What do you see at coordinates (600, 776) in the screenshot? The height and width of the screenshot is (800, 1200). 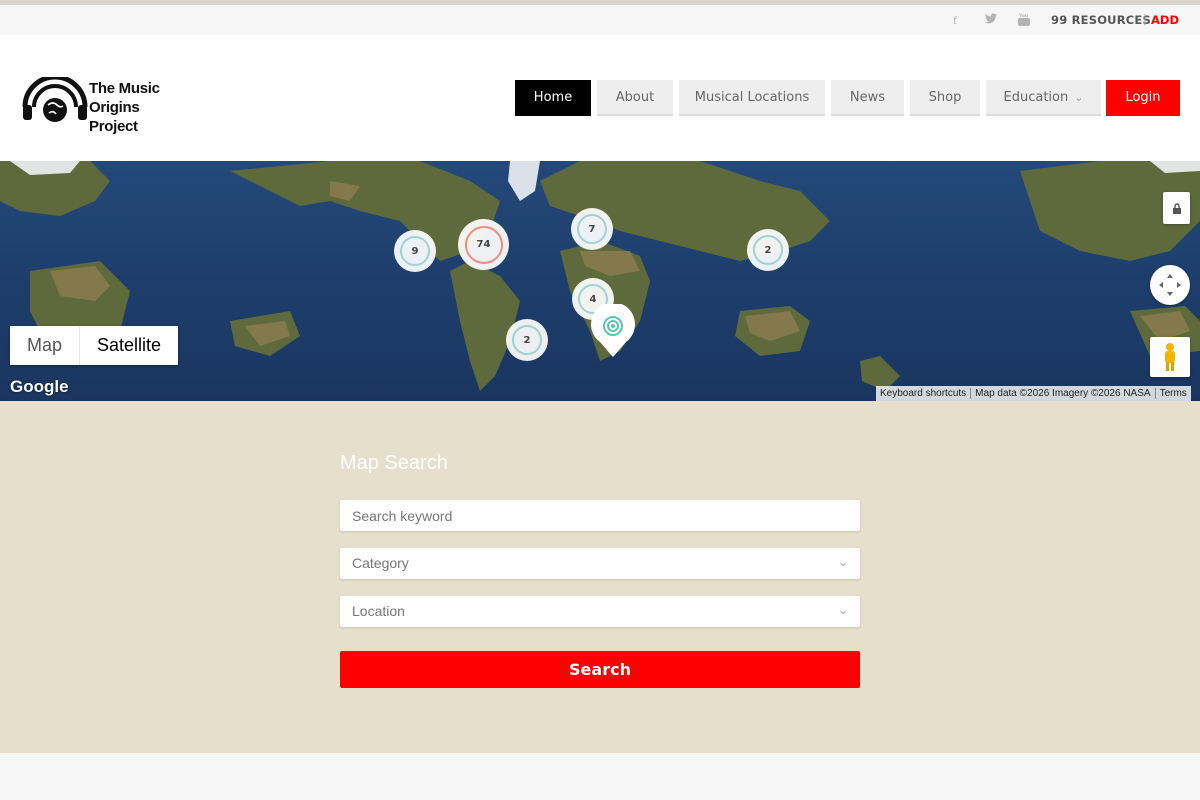 I see `page-footer` at bounding box center [600, 776].